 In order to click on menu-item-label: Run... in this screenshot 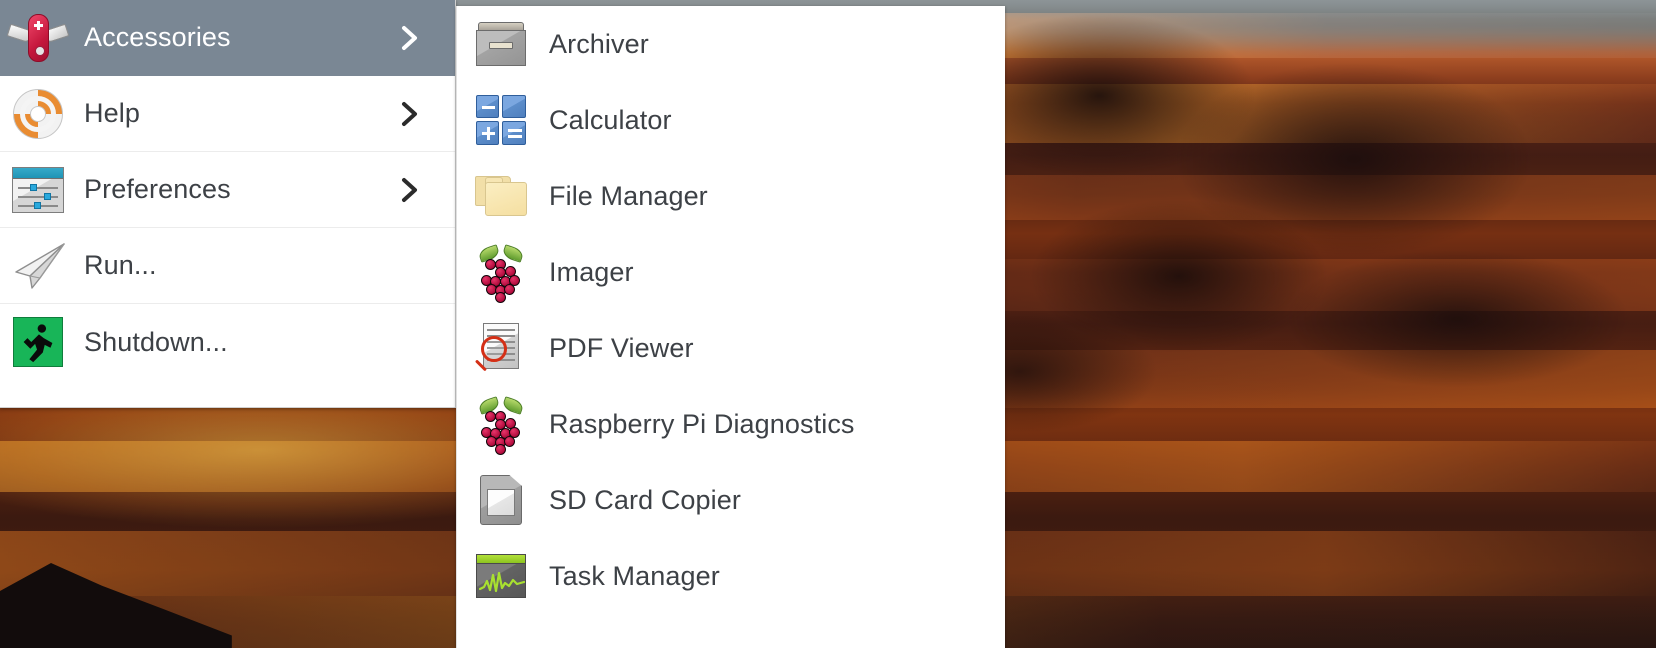, I will do `click(120, 265)`.